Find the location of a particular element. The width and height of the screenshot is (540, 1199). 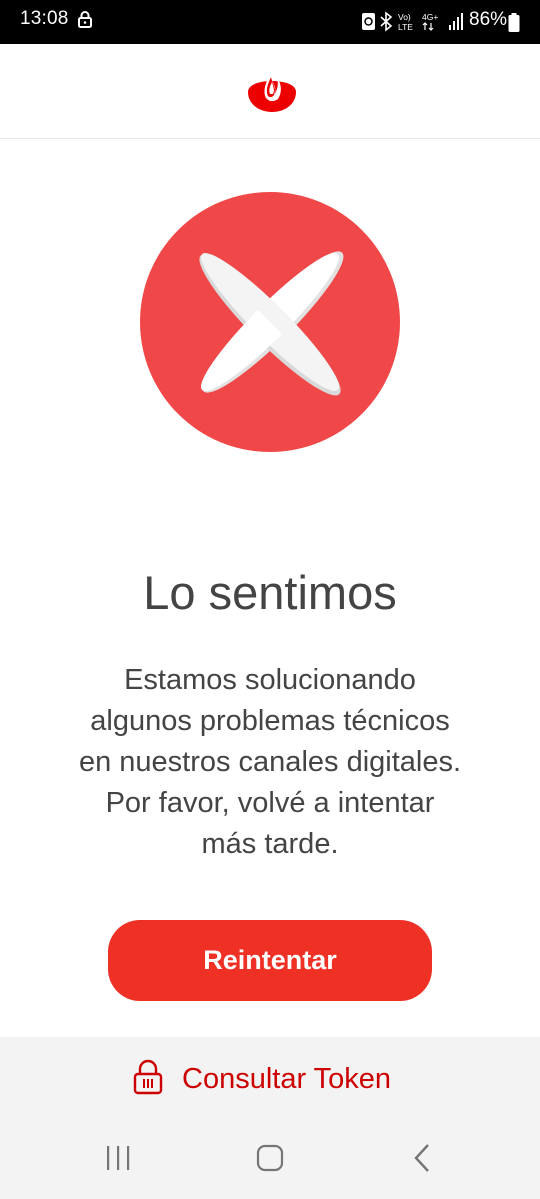

system-navigation-bar is located at coordinates (270, 1151).